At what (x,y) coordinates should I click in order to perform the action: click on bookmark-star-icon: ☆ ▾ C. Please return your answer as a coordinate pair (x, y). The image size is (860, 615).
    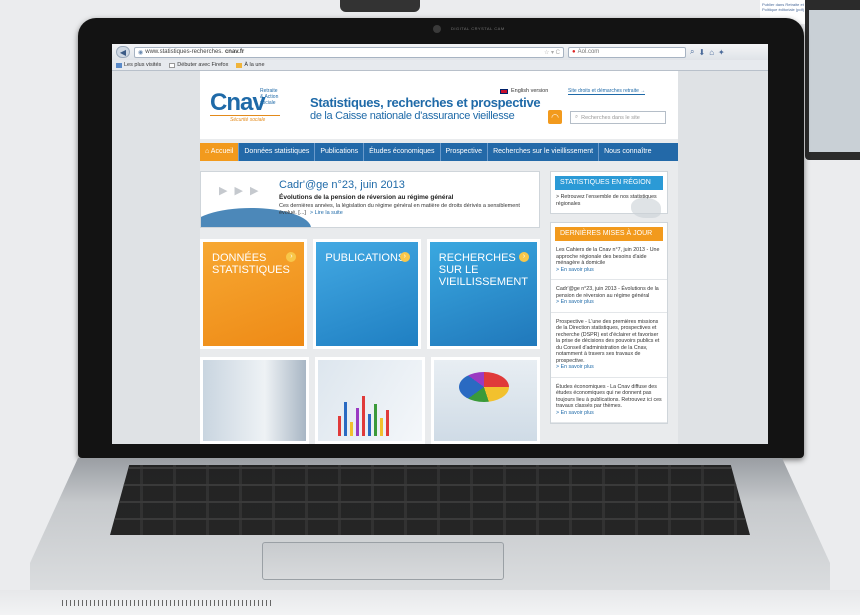
    Looking at the image, I should click on (552, 52).